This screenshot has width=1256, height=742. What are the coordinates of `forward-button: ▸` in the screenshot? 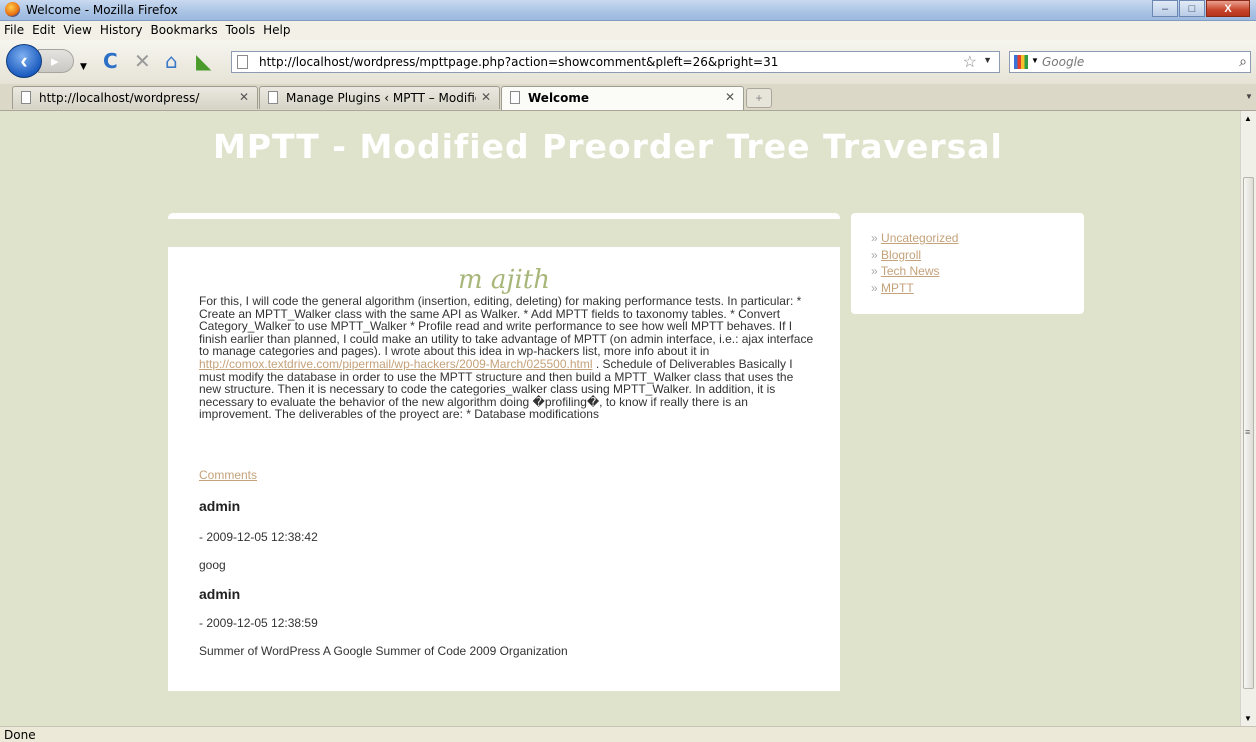 It's located at (56, 61).